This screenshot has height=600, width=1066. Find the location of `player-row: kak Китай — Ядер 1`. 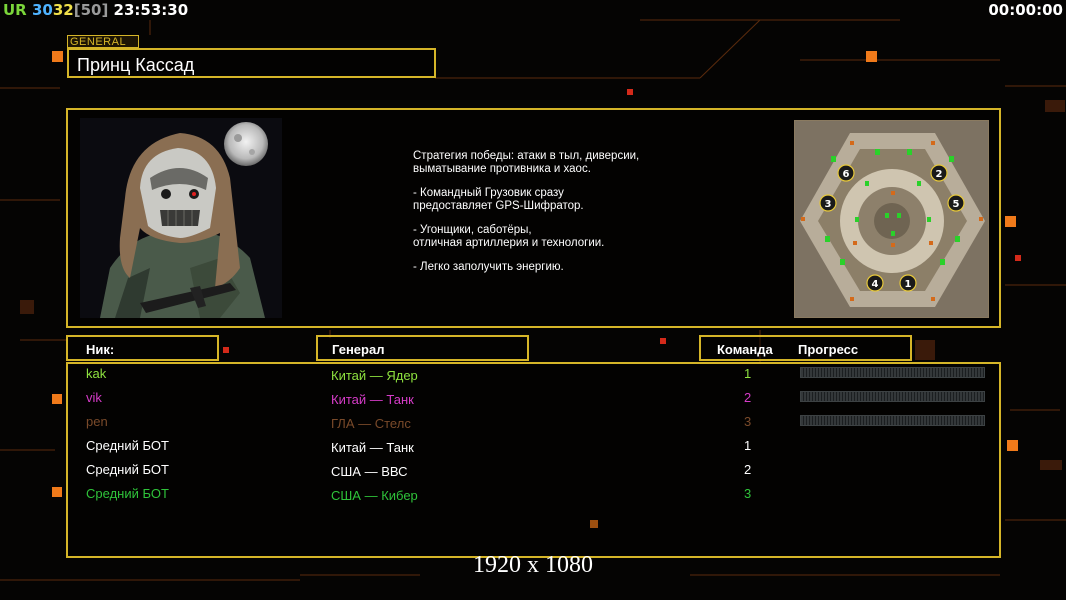

player-row: kak Китай — Ядер 1 is located at coordinates (533, 377).